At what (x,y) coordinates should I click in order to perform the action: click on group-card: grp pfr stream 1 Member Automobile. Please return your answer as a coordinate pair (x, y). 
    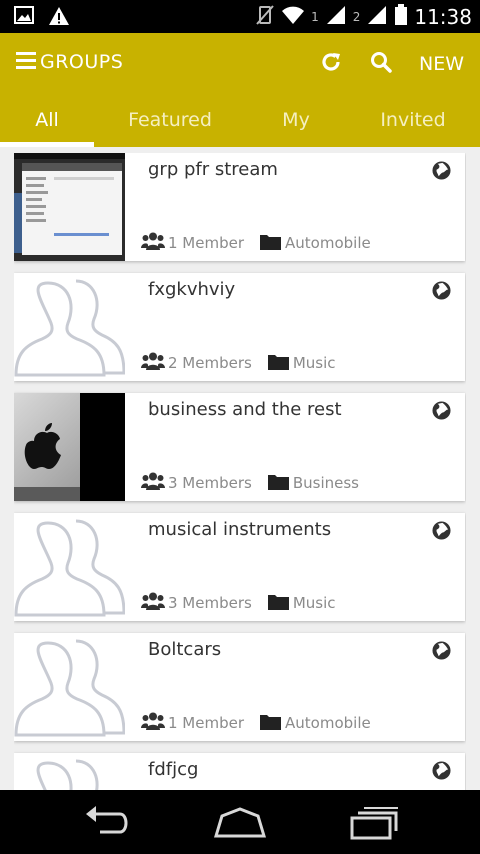
    Looking at the image, I should click on (239, 207).